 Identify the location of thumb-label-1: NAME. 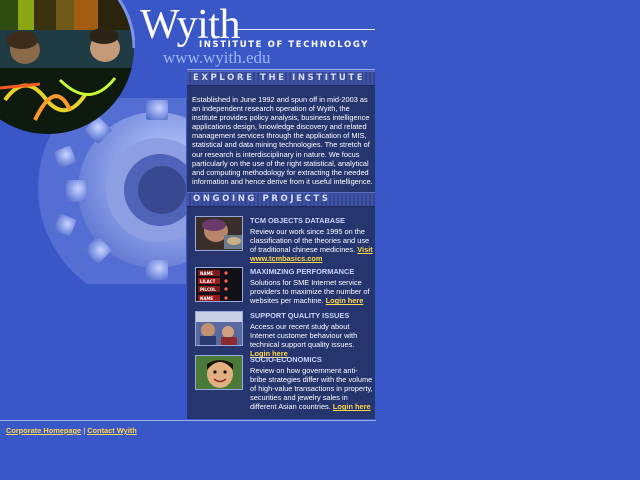
(206, 273).